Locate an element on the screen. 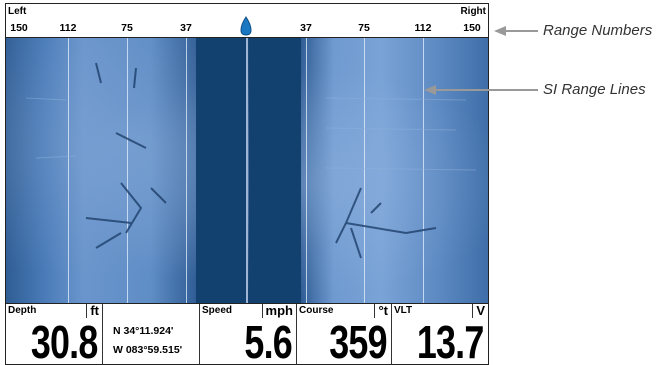 This screenshot has height=365, width=669. depth-value: 30.8 is located at coordinates (64, 340).